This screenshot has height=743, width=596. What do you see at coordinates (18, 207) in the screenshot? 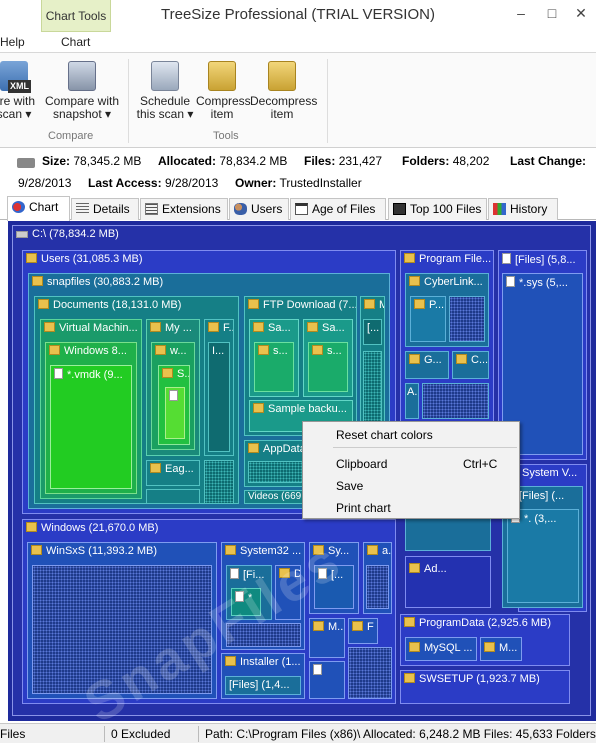
I see `chart-icon` at bounding box center [18, 207].